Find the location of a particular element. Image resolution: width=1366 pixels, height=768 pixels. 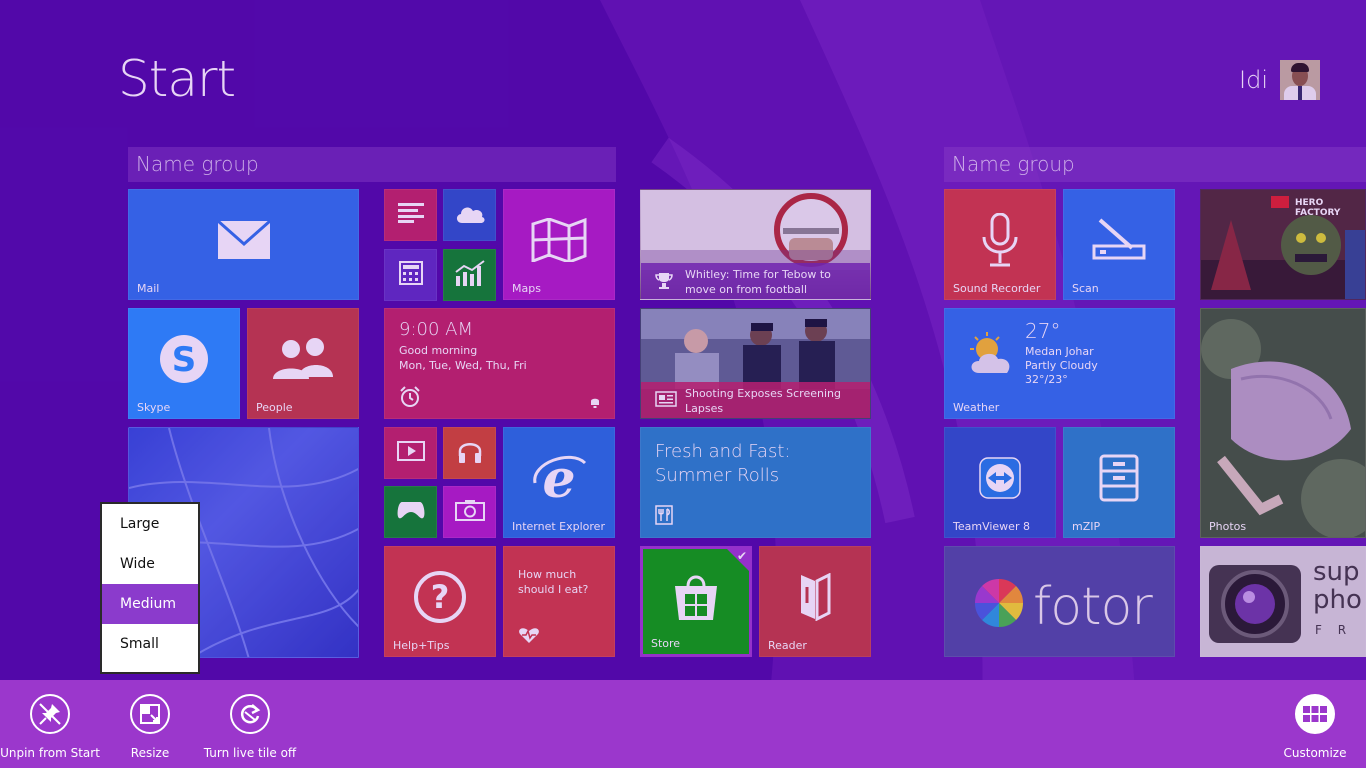

reading-list-icon is located at coordinates (410, 213).